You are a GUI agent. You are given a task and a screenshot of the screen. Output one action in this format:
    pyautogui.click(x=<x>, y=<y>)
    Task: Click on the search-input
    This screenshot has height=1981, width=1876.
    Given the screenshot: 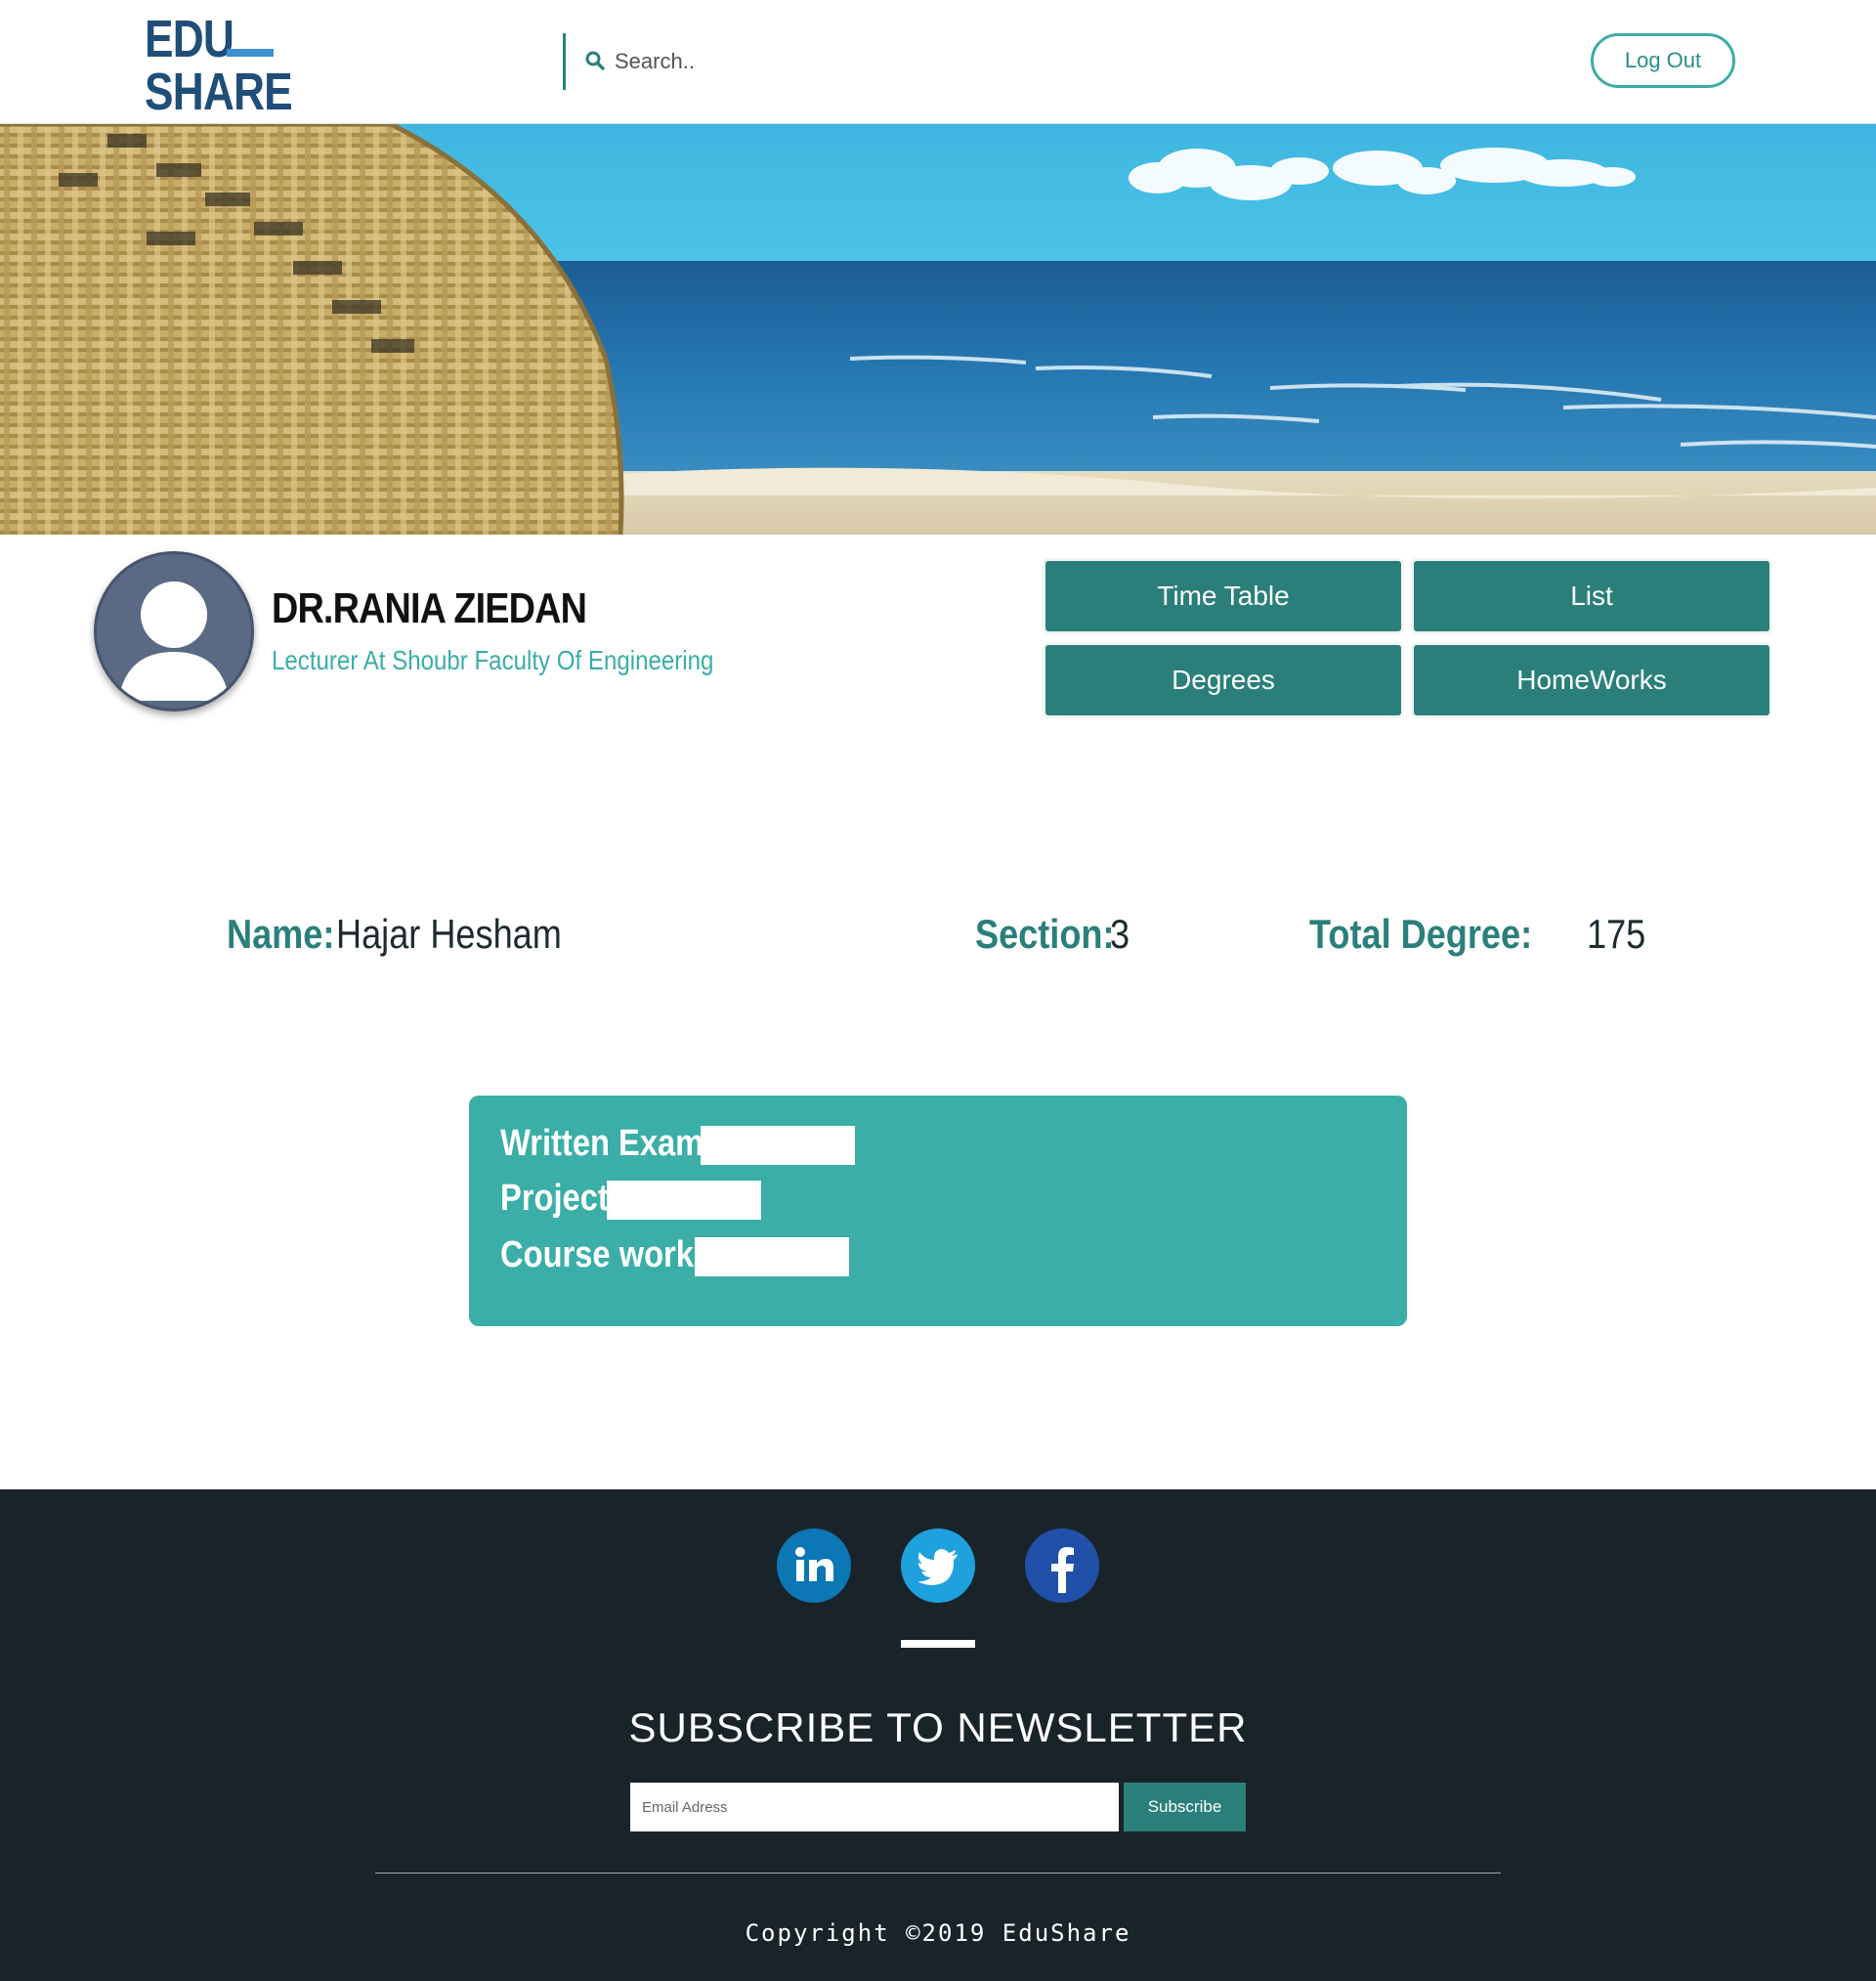 What is the action you would take?
    pyautogui.click(x=869, y=61)
    